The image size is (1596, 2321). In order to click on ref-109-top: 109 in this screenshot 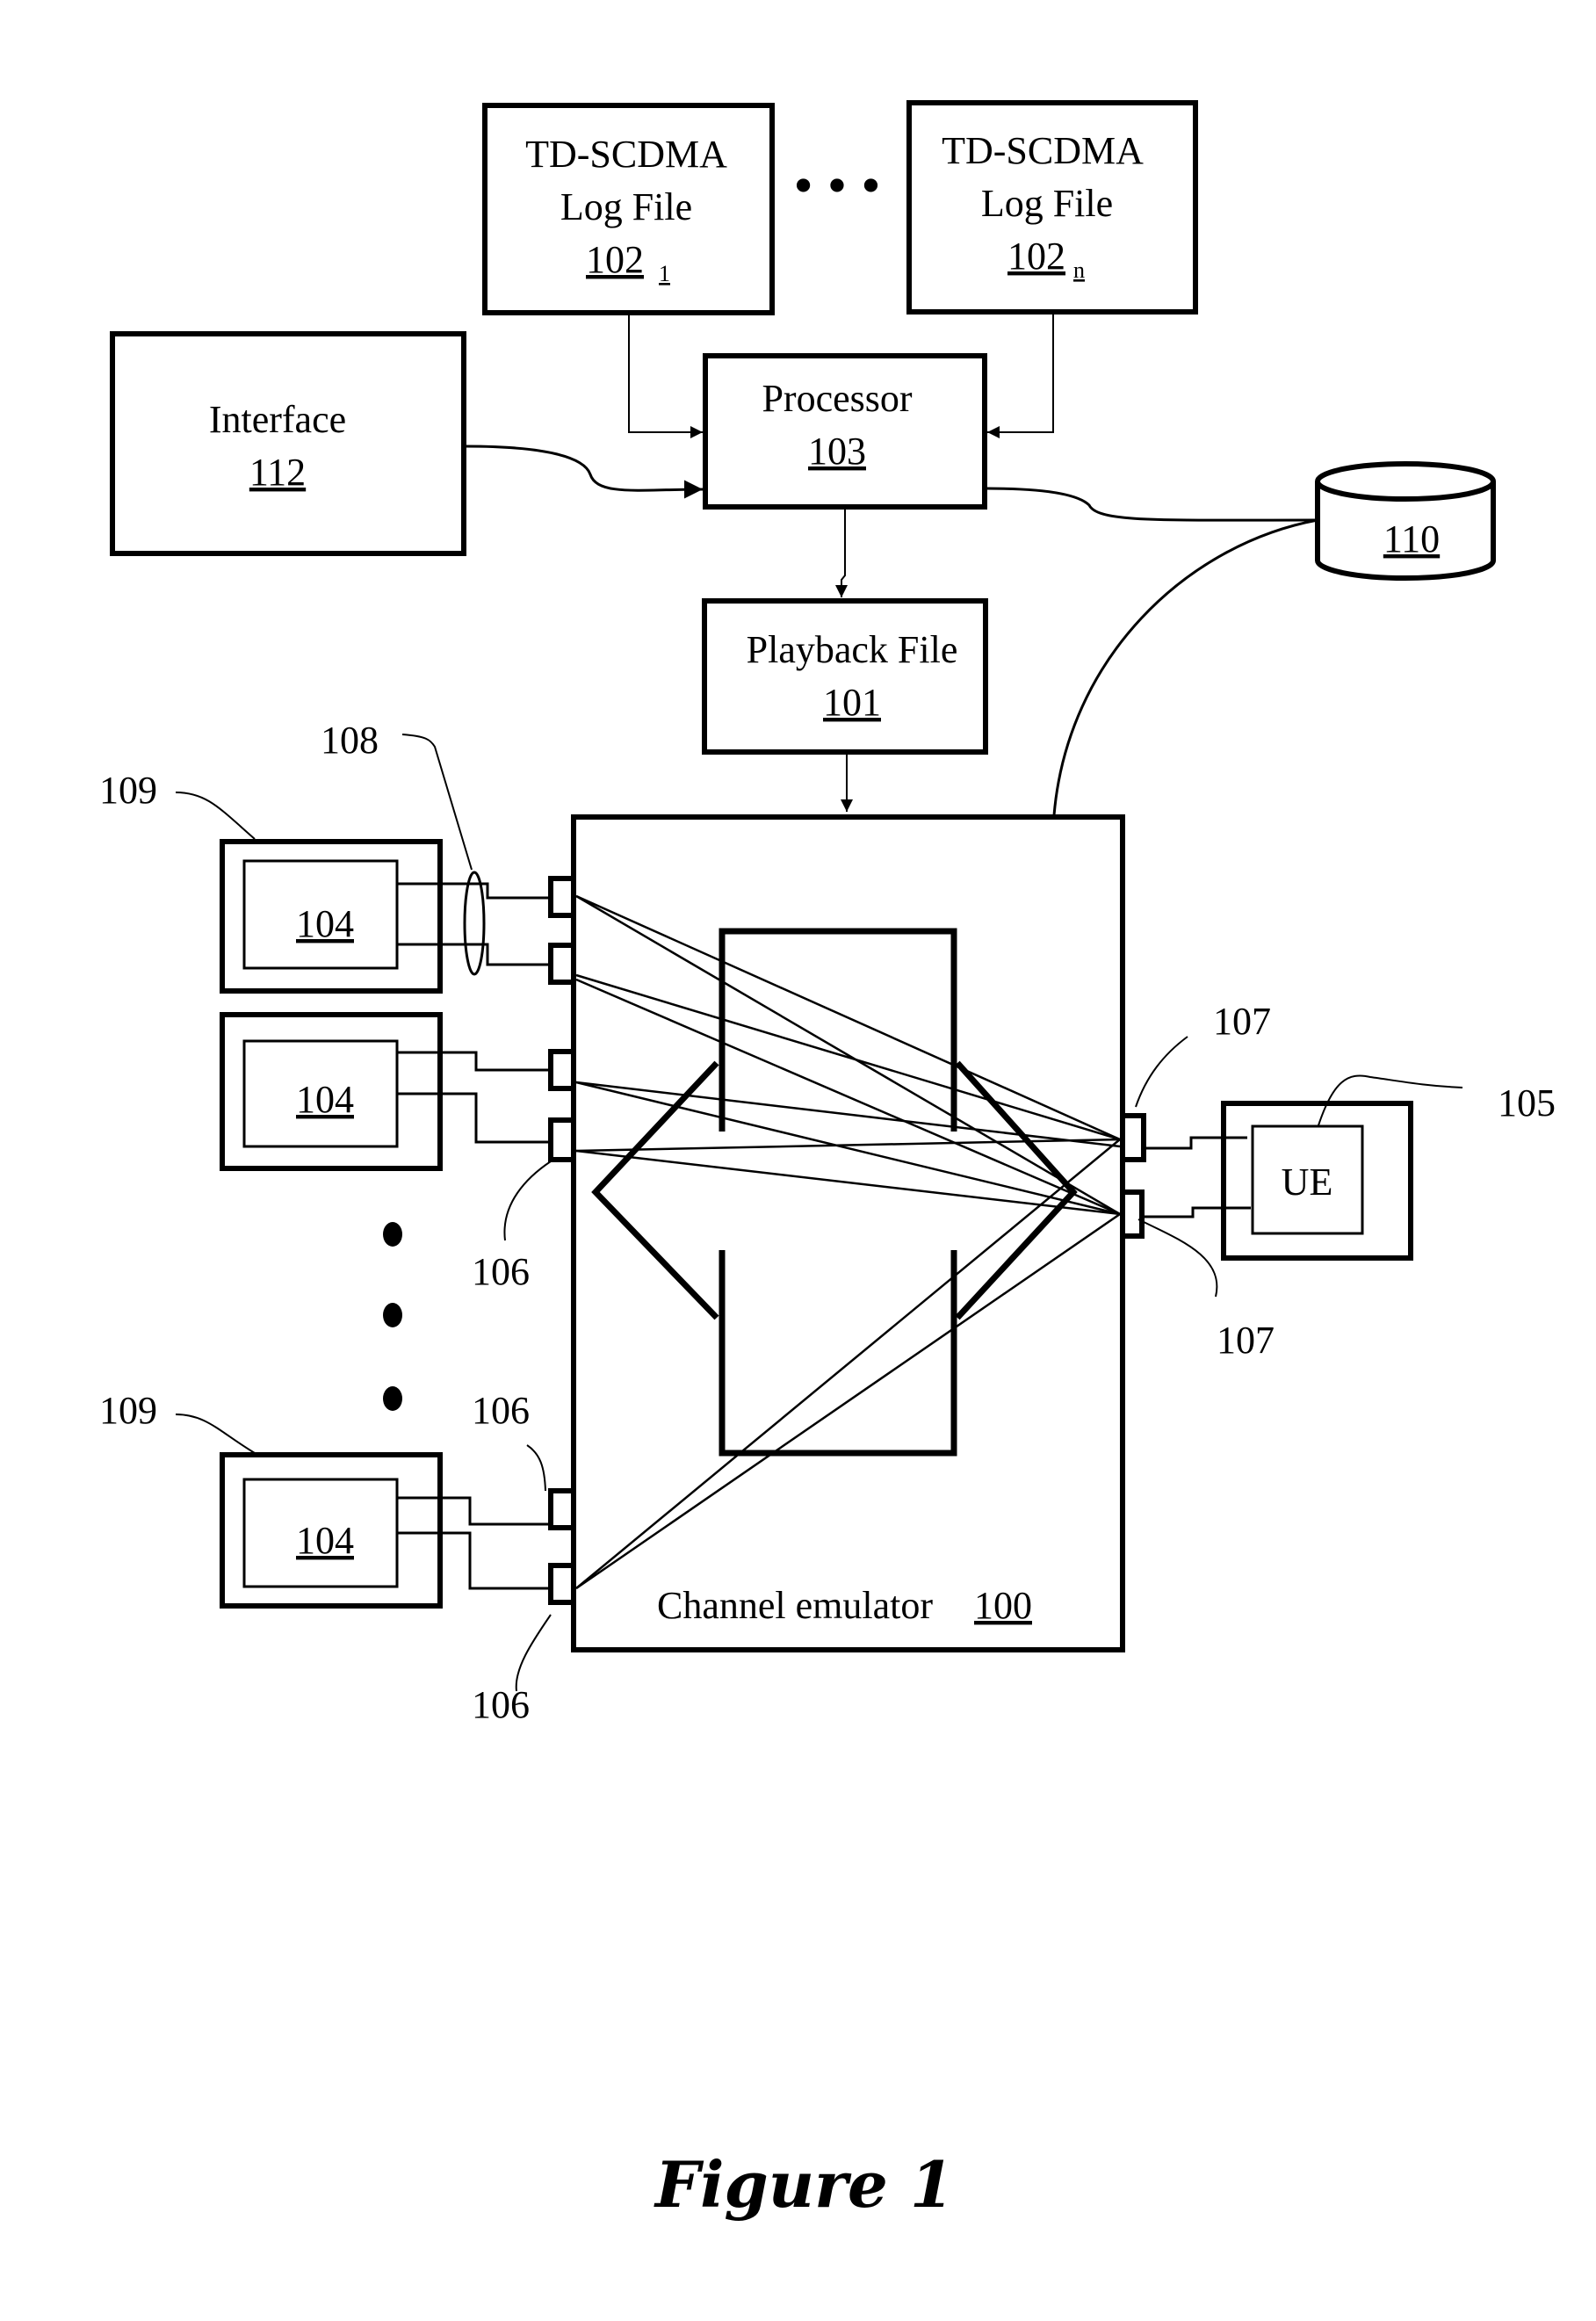, I will do `click(128, 790)`.